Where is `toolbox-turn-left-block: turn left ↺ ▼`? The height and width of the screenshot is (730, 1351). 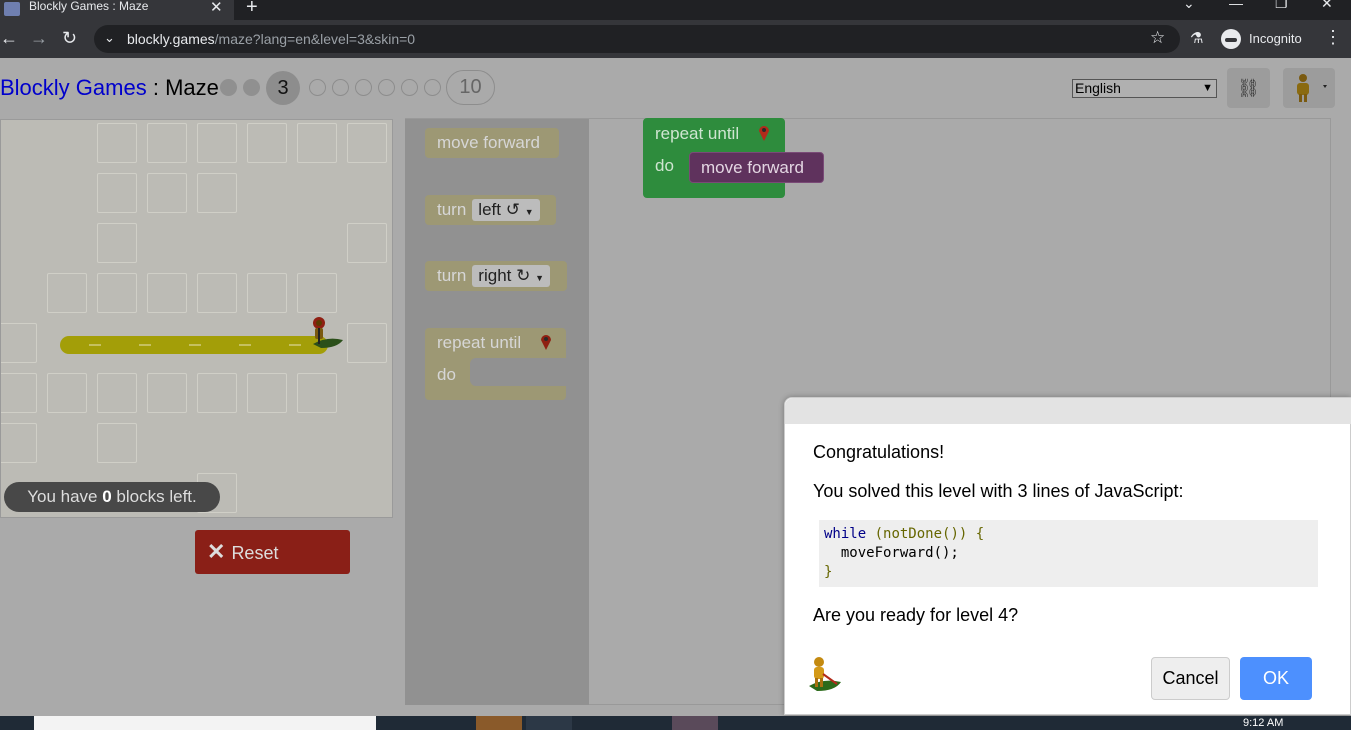 toolbox-turn-left-block: turn left ↺ ▼ is located at coordinates (490, 210).